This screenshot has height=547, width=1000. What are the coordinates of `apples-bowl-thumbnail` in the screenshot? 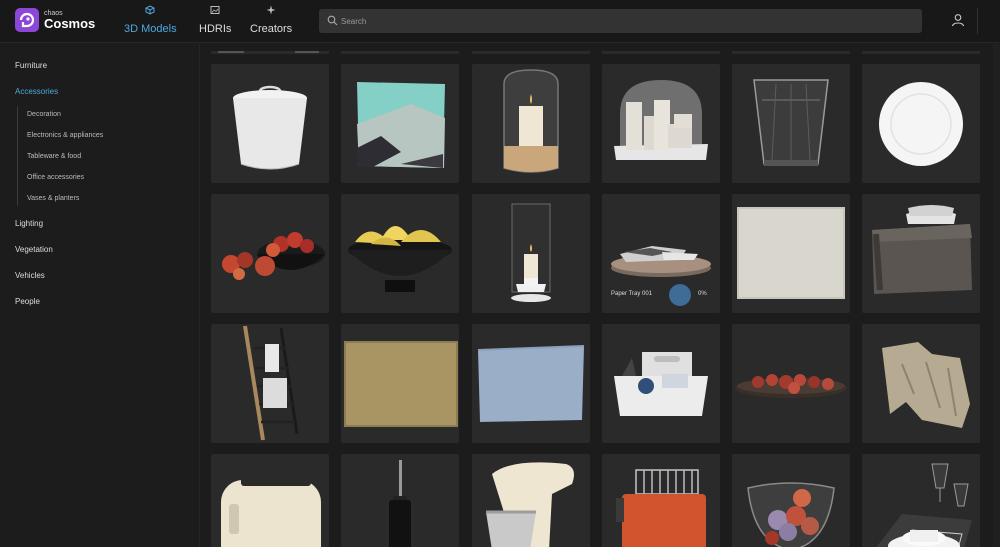 It's located at (273, 256).